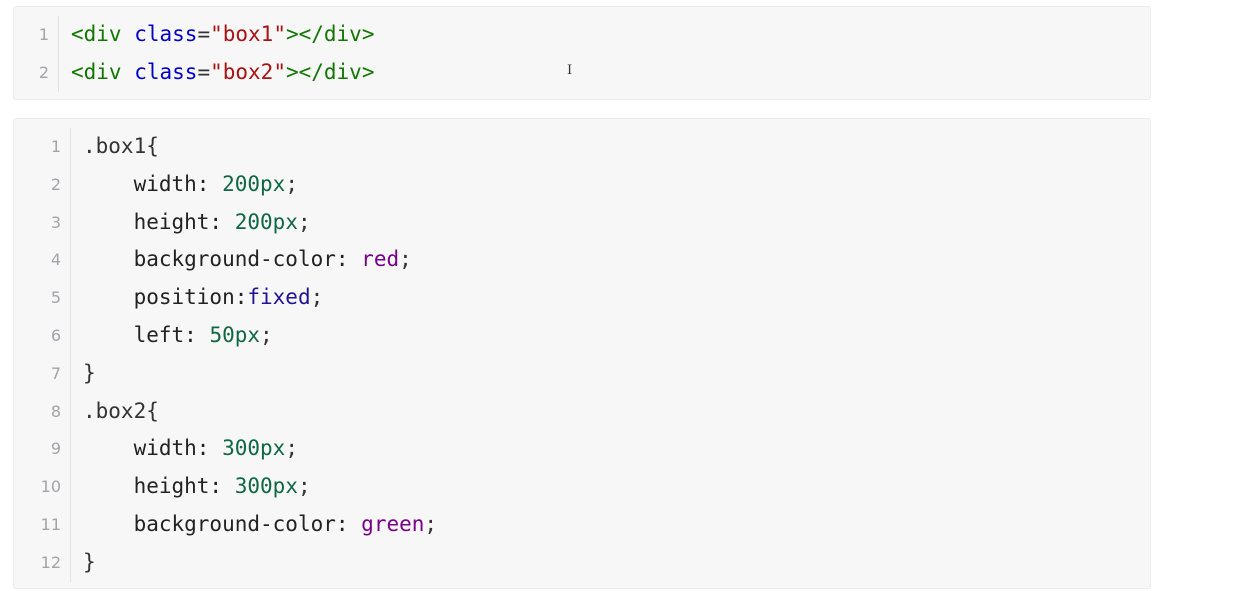 Image resolution: width=1250 pixels, height=591 pixels. Describe the element at coordinates (582, 487) in the screenshot. I see `code-line: 10 height: 300px;` at that location.